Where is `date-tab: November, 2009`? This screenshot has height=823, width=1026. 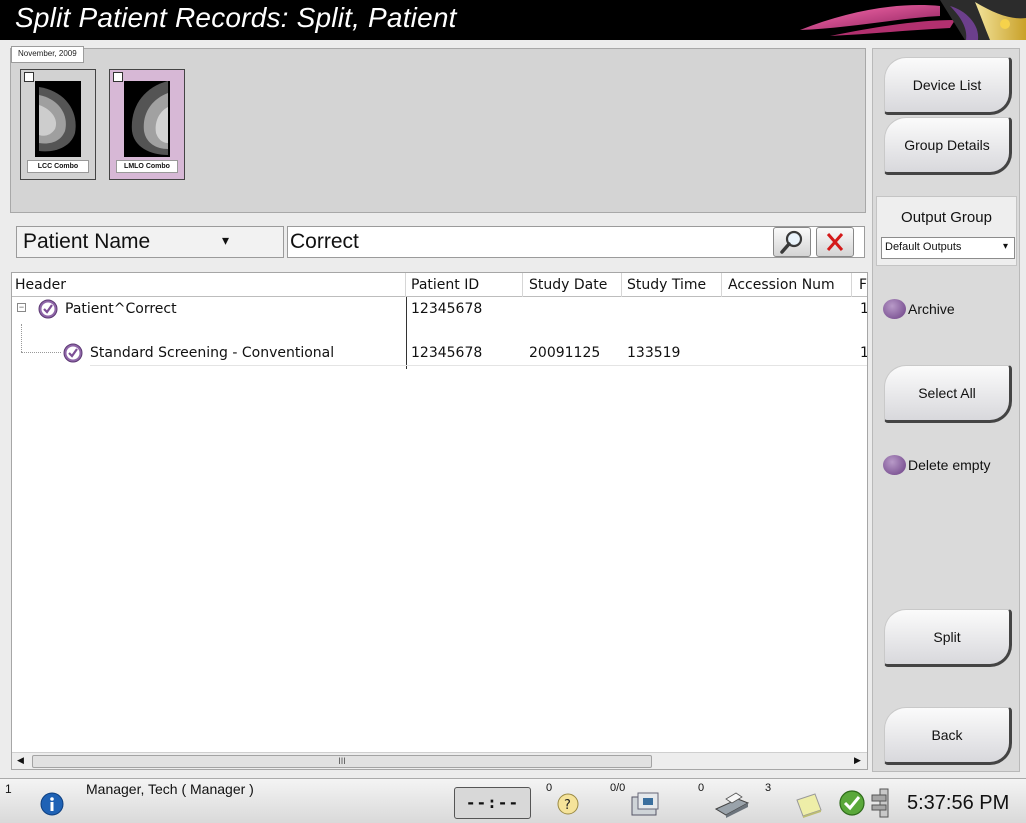
date-tab: November, 2009 is located at coordinates (47, 54).